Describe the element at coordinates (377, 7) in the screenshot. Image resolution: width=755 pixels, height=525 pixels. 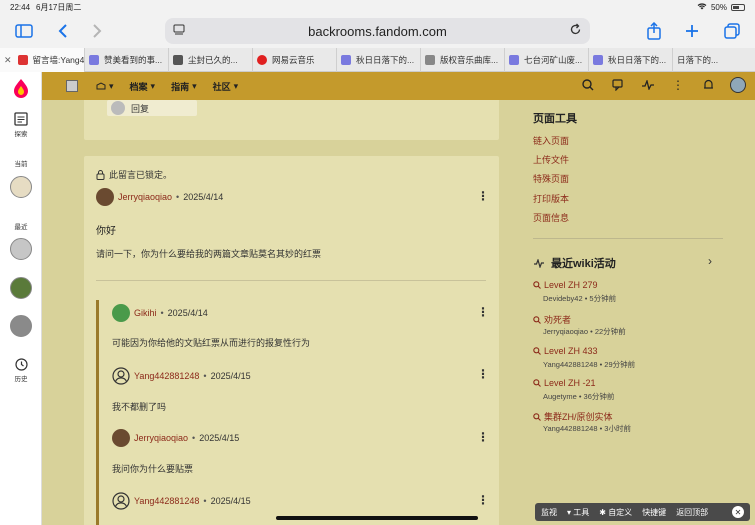
I see `status-bar: 22:44 6月17日周二 50%` at that location.